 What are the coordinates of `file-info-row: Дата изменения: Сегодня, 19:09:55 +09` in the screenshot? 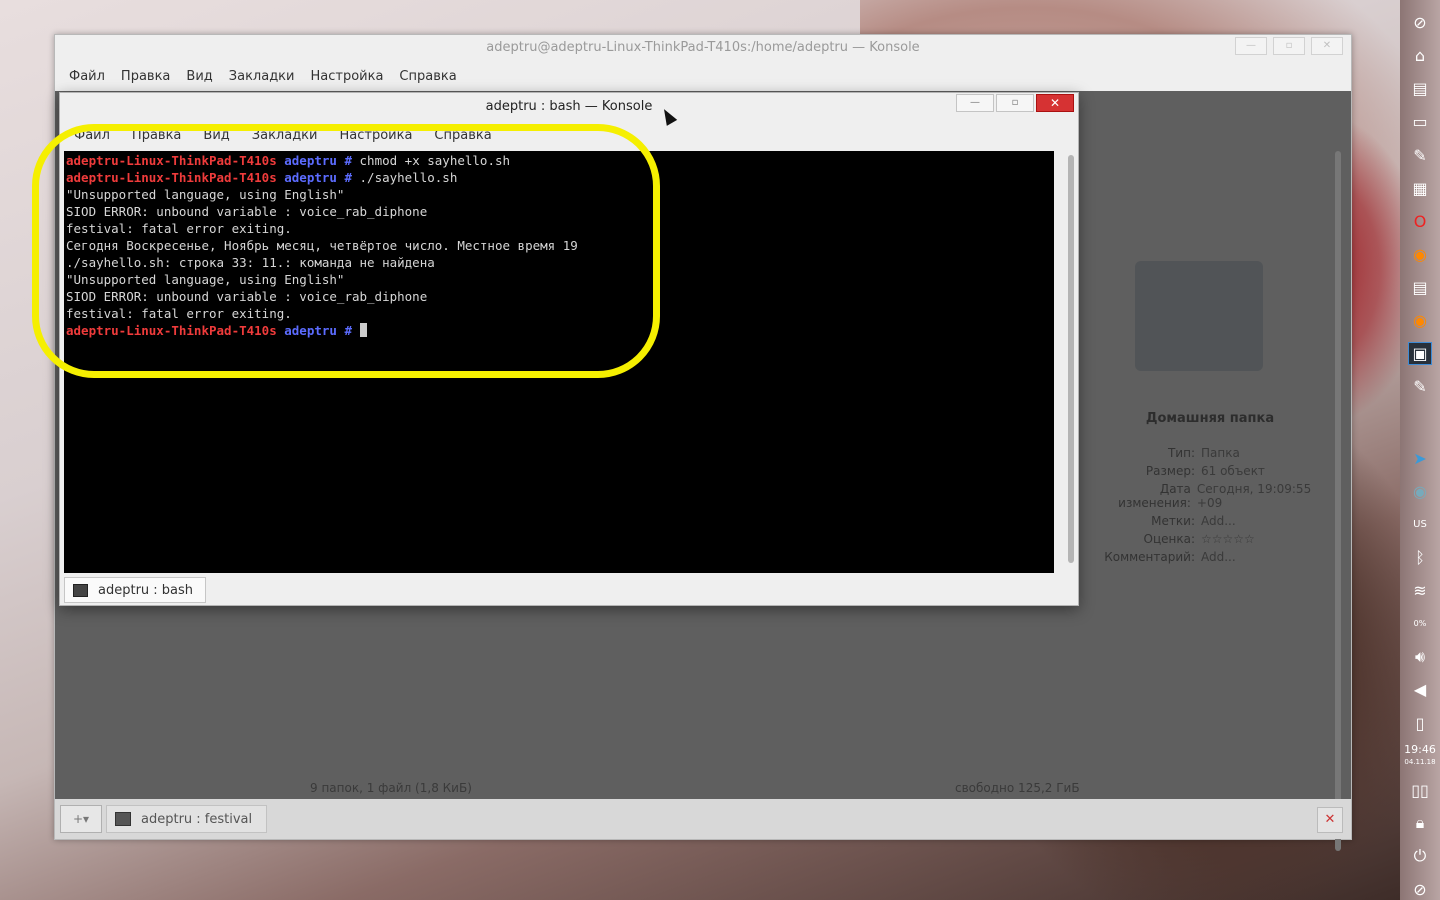 It's located at (1210, 496).